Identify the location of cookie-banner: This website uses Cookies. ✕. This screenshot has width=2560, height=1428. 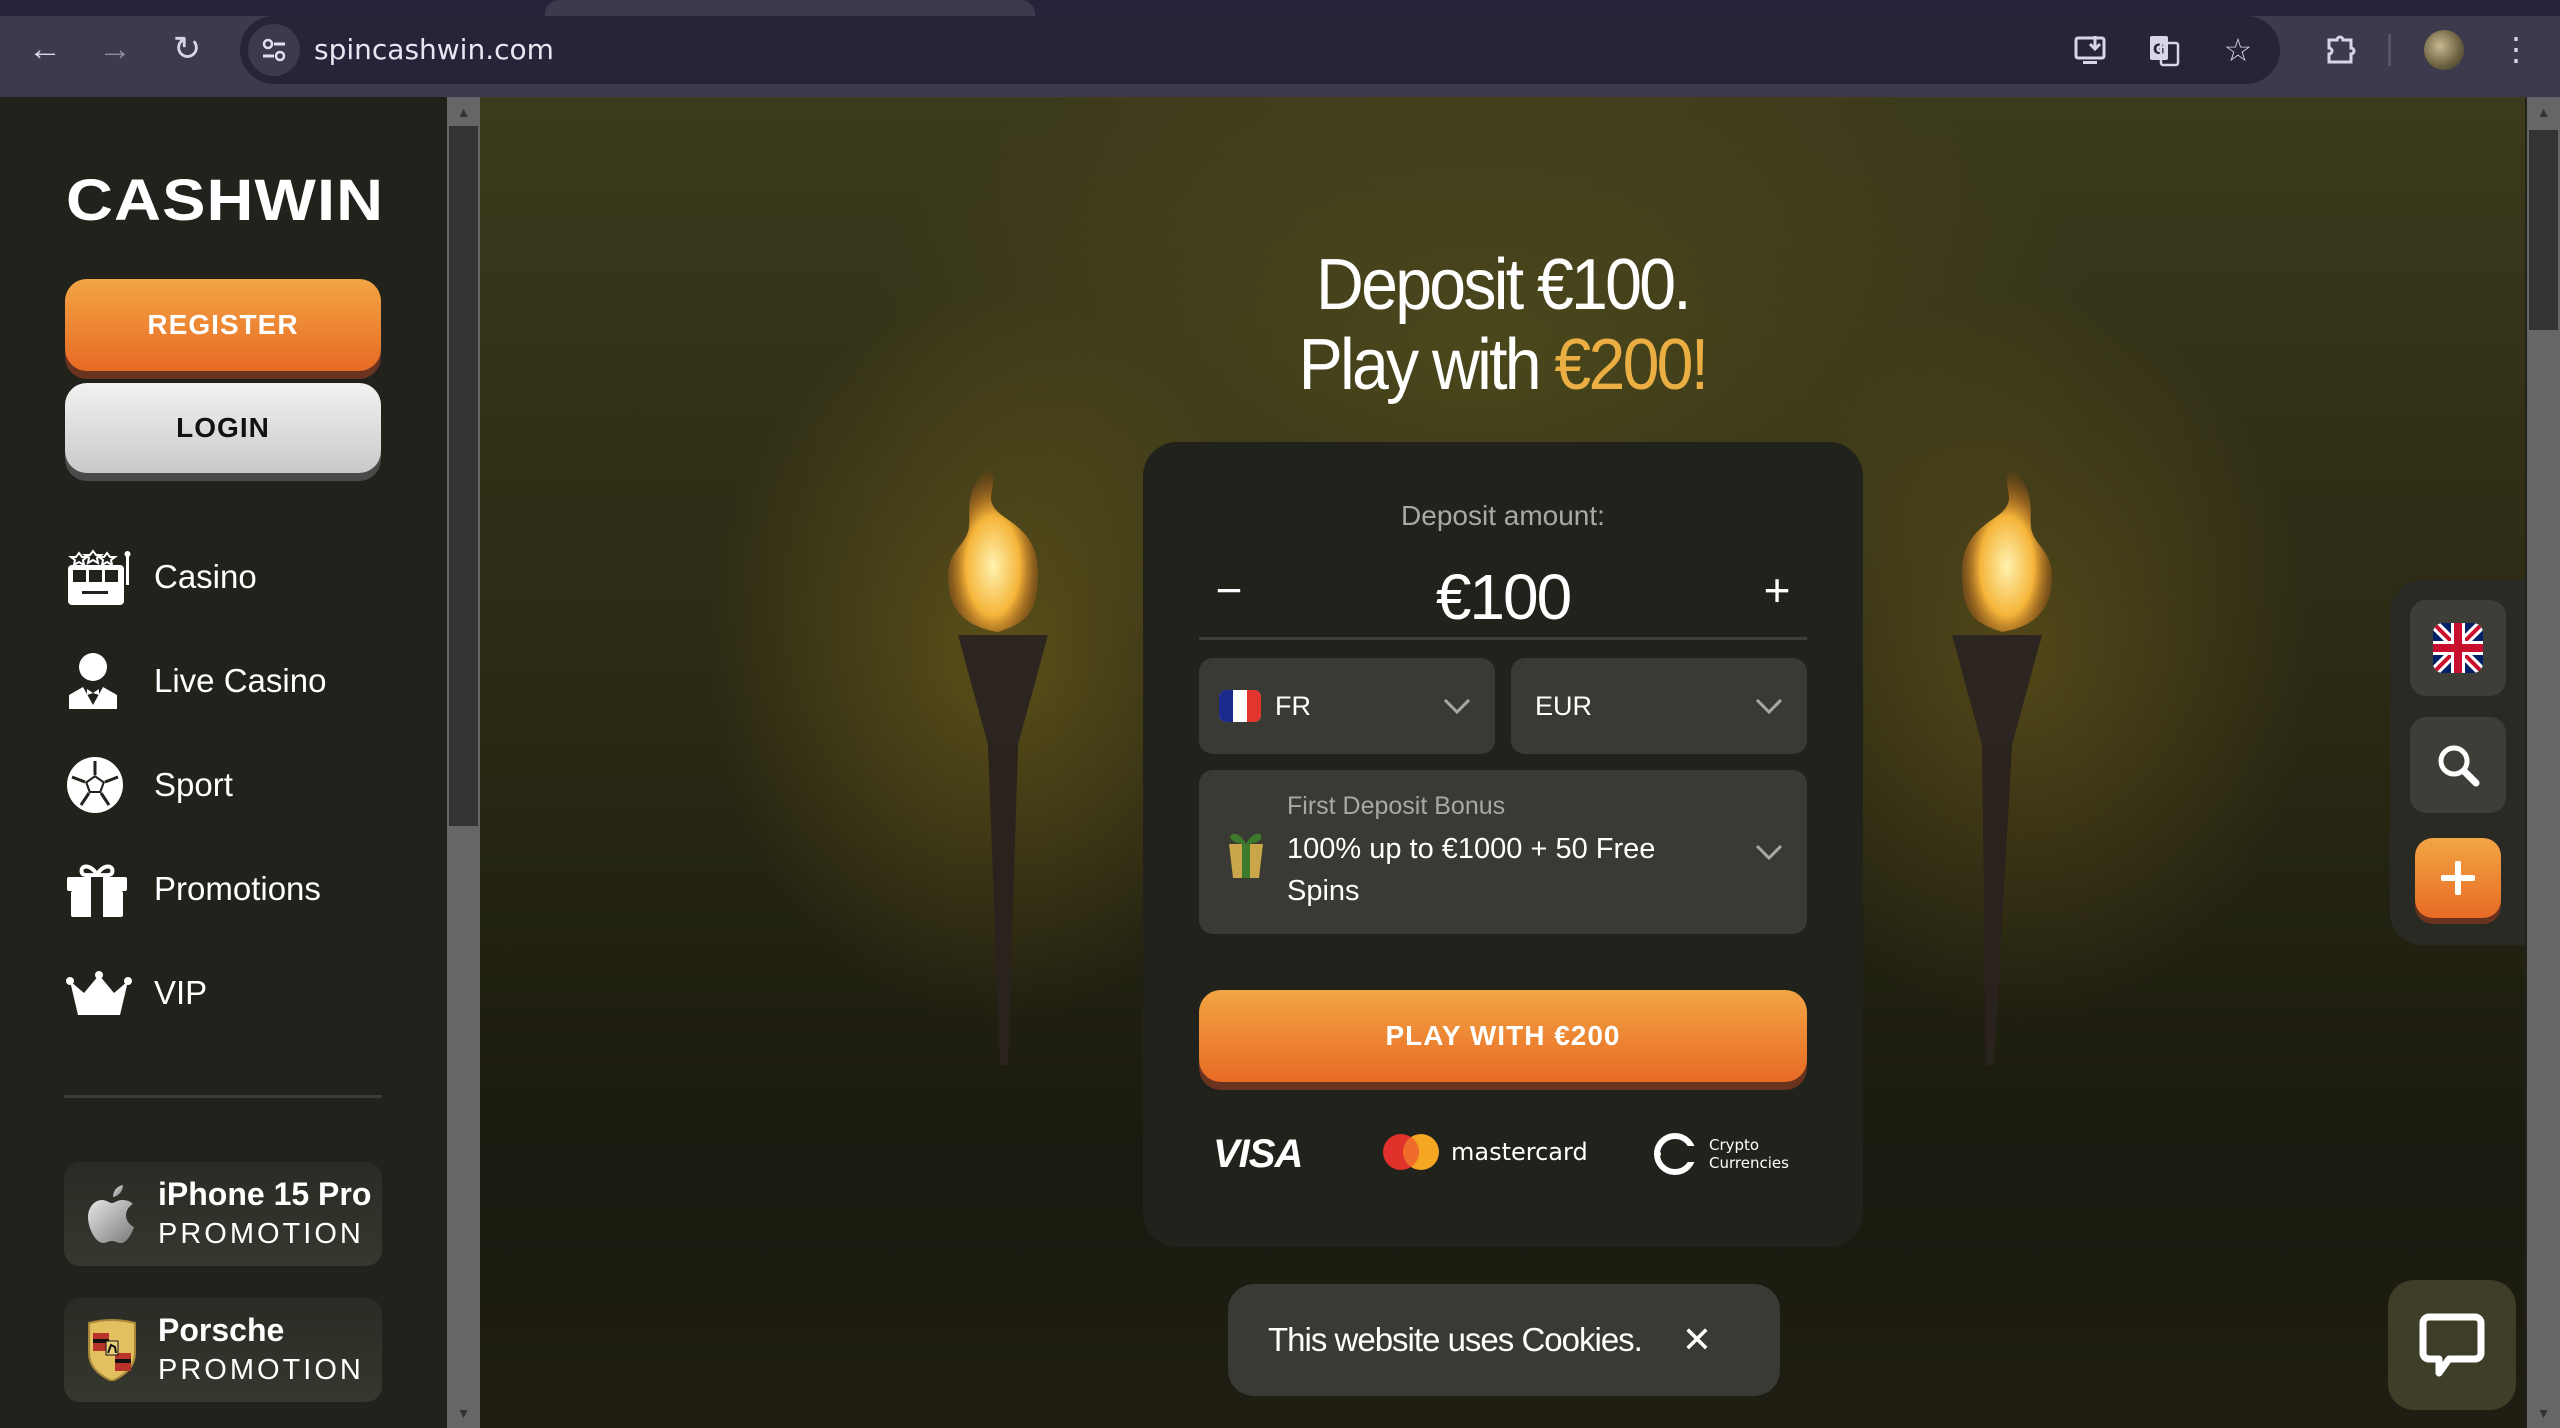
(1504, 1340).